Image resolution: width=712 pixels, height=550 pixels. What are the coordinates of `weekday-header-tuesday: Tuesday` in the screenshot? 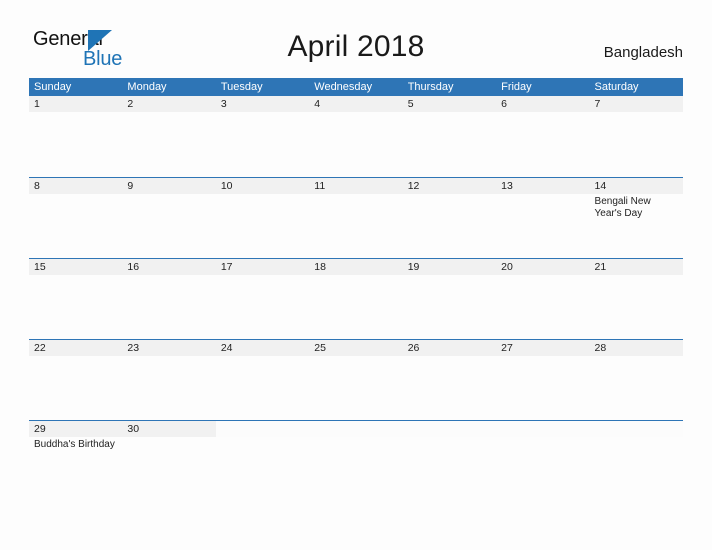 It's located at (241, 87).